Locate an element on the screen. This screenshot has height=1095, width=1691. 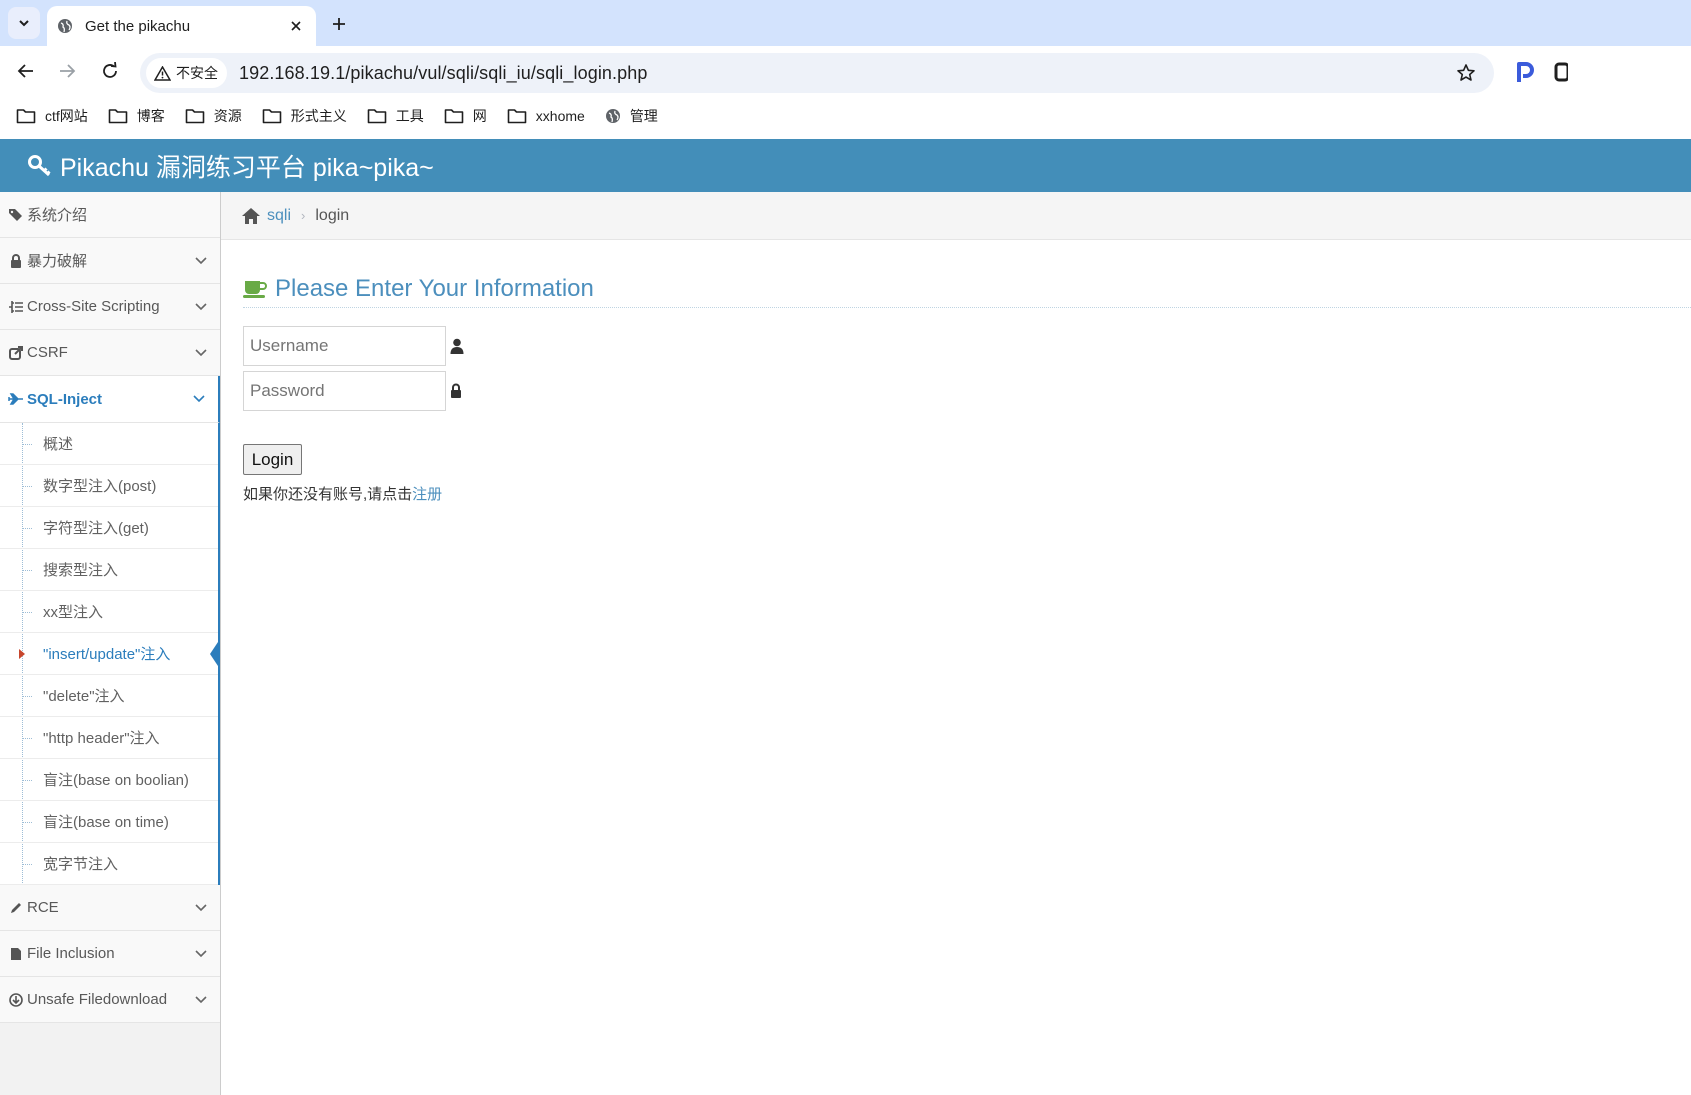
bookmark-folder: 工具 is located at coordinates (395, 116).